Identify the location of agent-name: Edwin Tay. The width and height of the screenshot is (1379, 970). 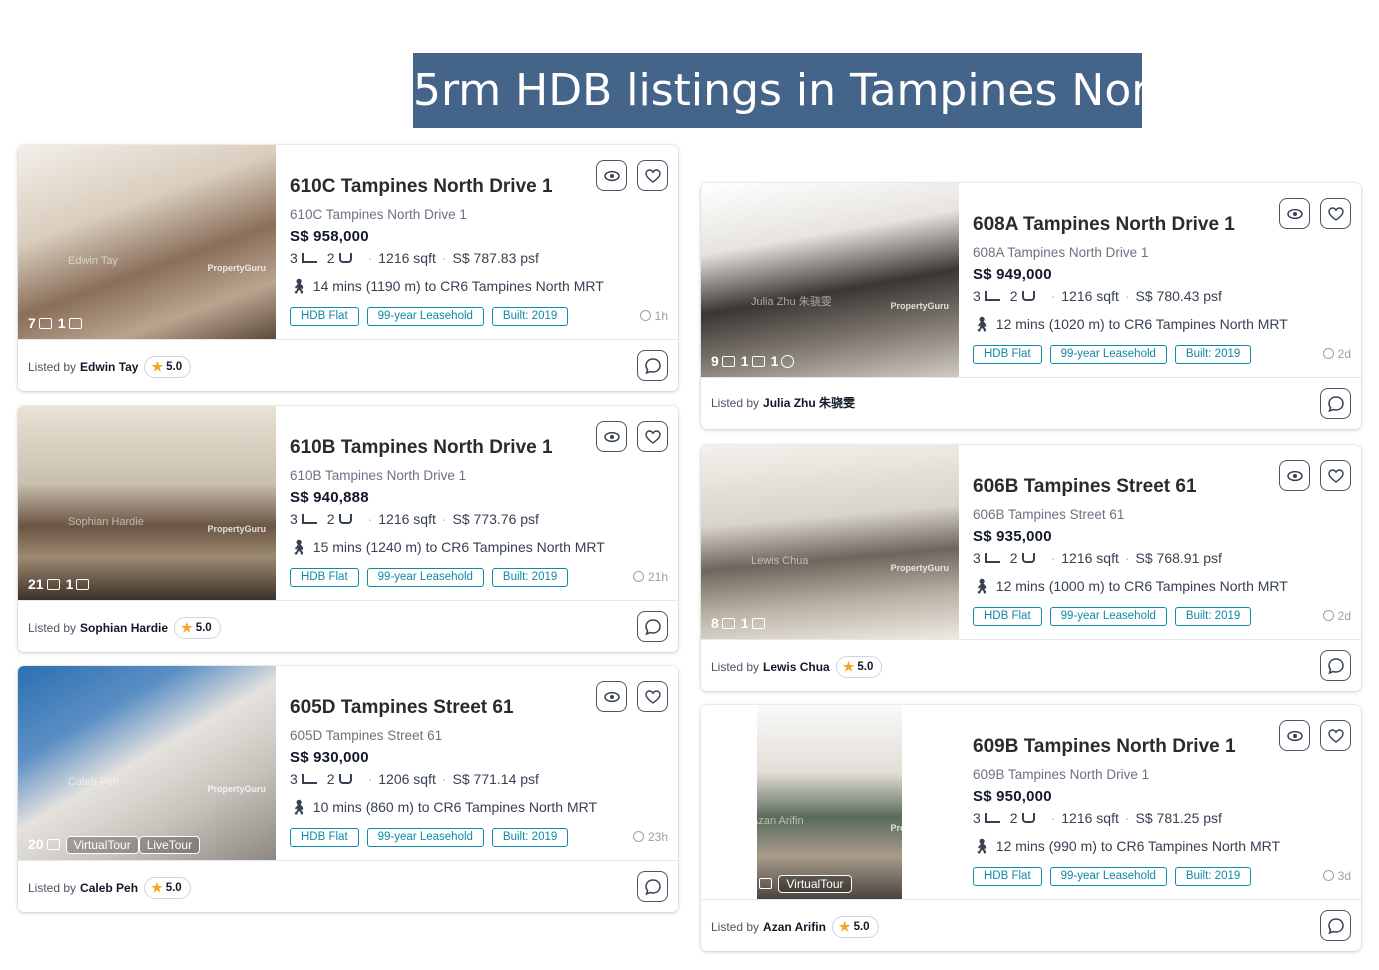
(109, 367).